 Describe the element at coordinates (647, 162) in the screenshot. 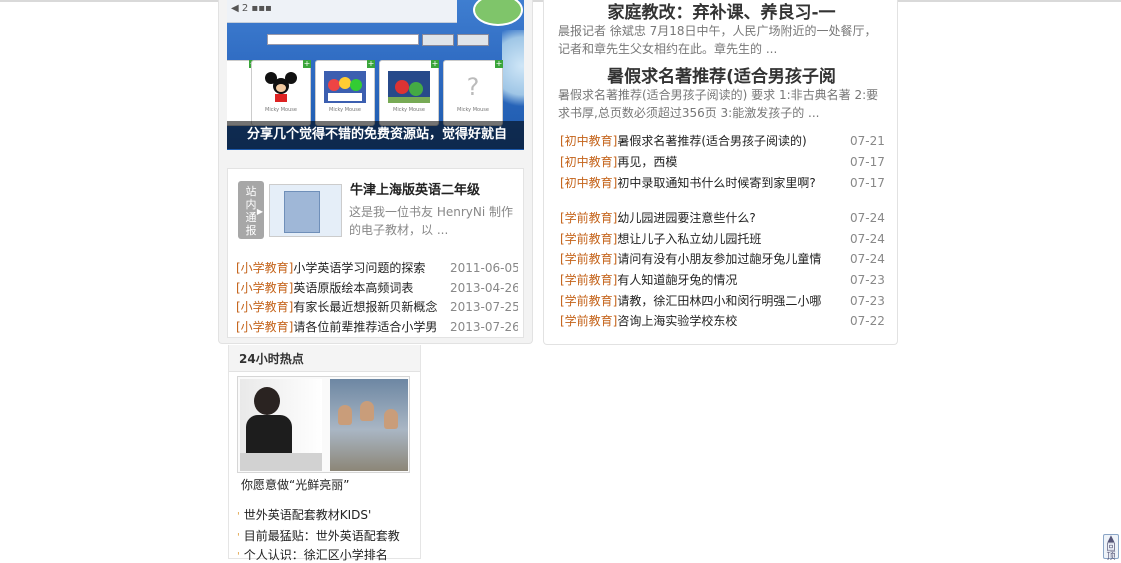

I see `article-link: 再见，西模` at that location.